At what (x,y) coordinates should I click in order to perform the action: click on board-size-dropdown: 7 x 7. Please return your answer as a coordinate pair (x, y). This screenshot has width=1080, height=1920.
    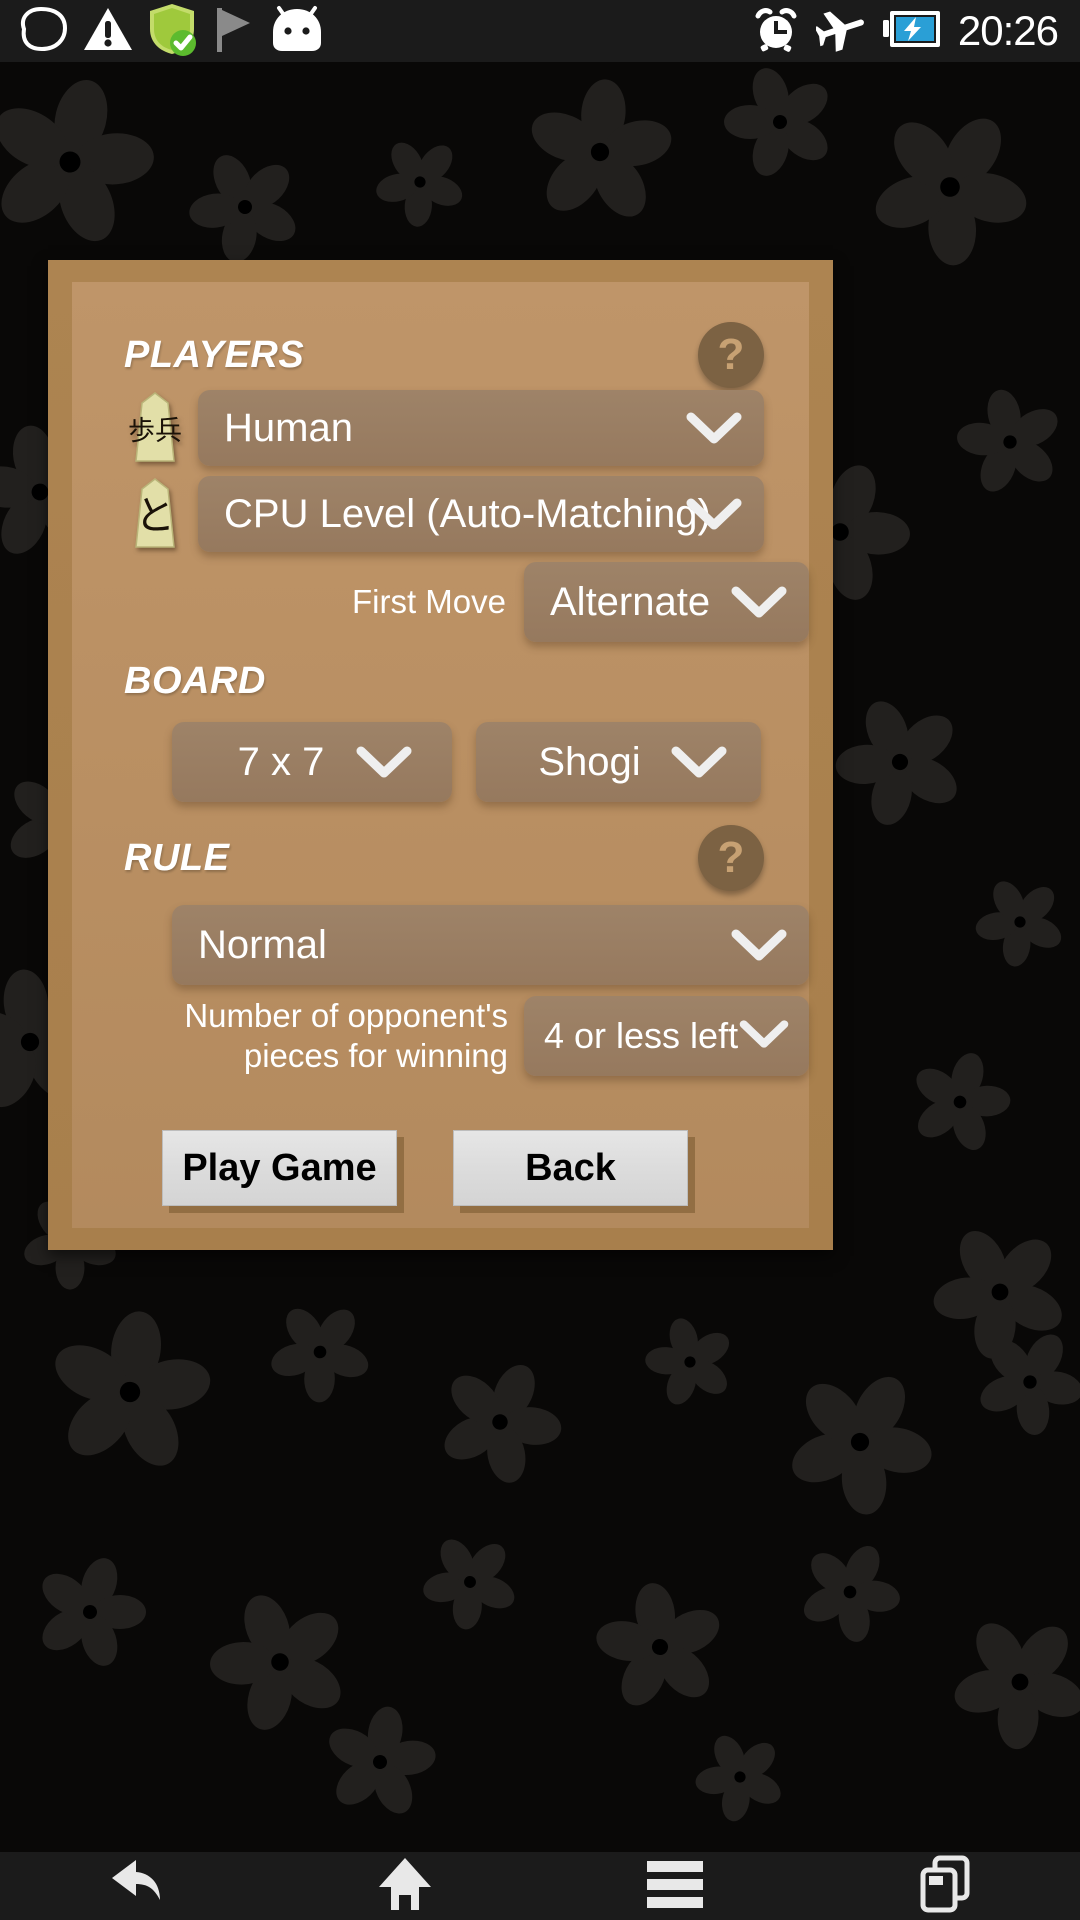
    Looking at the image, I should click on (312, 762).